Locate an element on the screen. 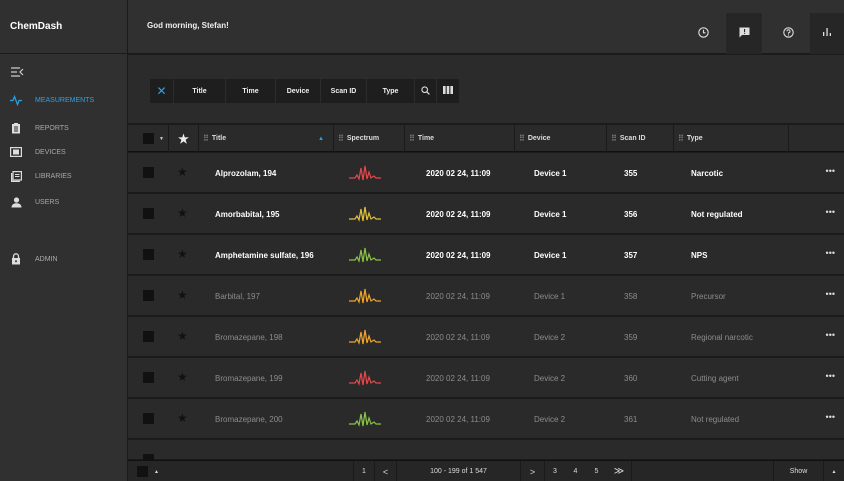 This screenshot has width=844, height=481. cell-scan-id: 360 is located at coordinates (631, 378).